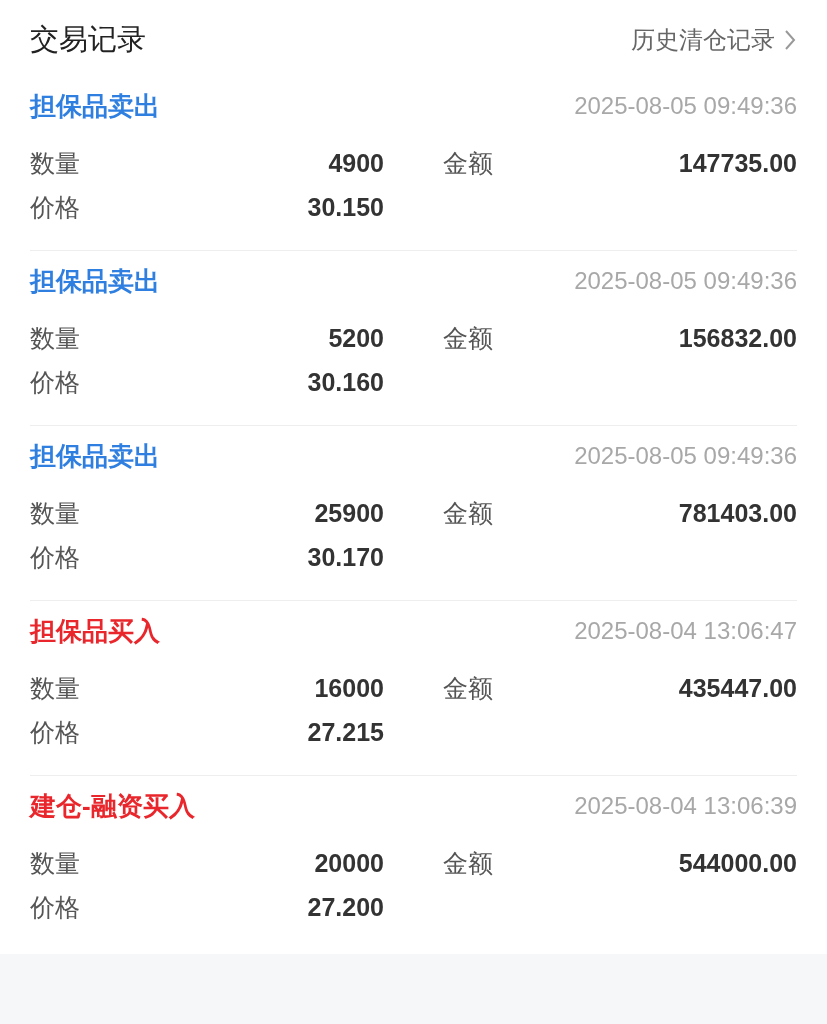 Image resolution: width=827 pixels, height=1024 pixels. I want to click on field-value: 544000.00, so click(737, 864).